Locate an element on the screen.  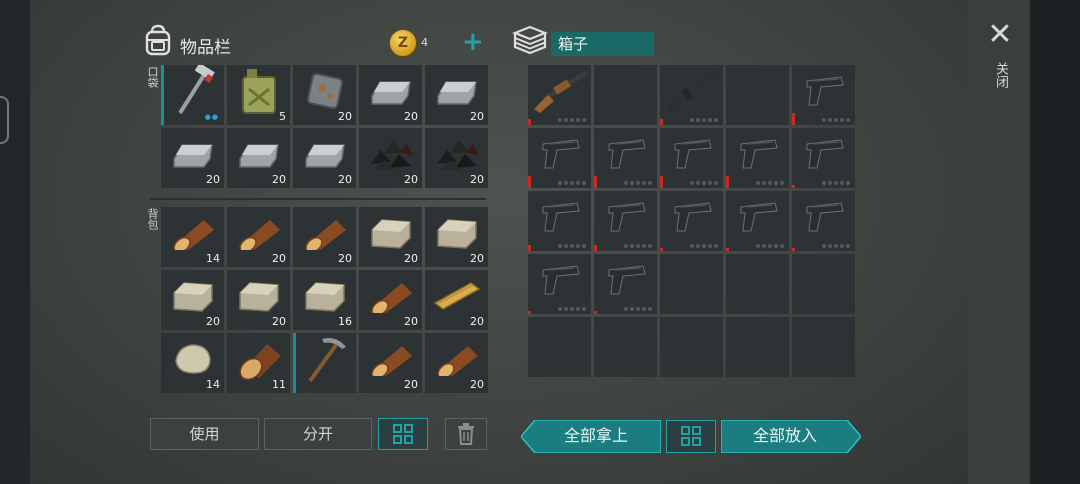
add-coins-button: + is located at coordinates (473, 42).